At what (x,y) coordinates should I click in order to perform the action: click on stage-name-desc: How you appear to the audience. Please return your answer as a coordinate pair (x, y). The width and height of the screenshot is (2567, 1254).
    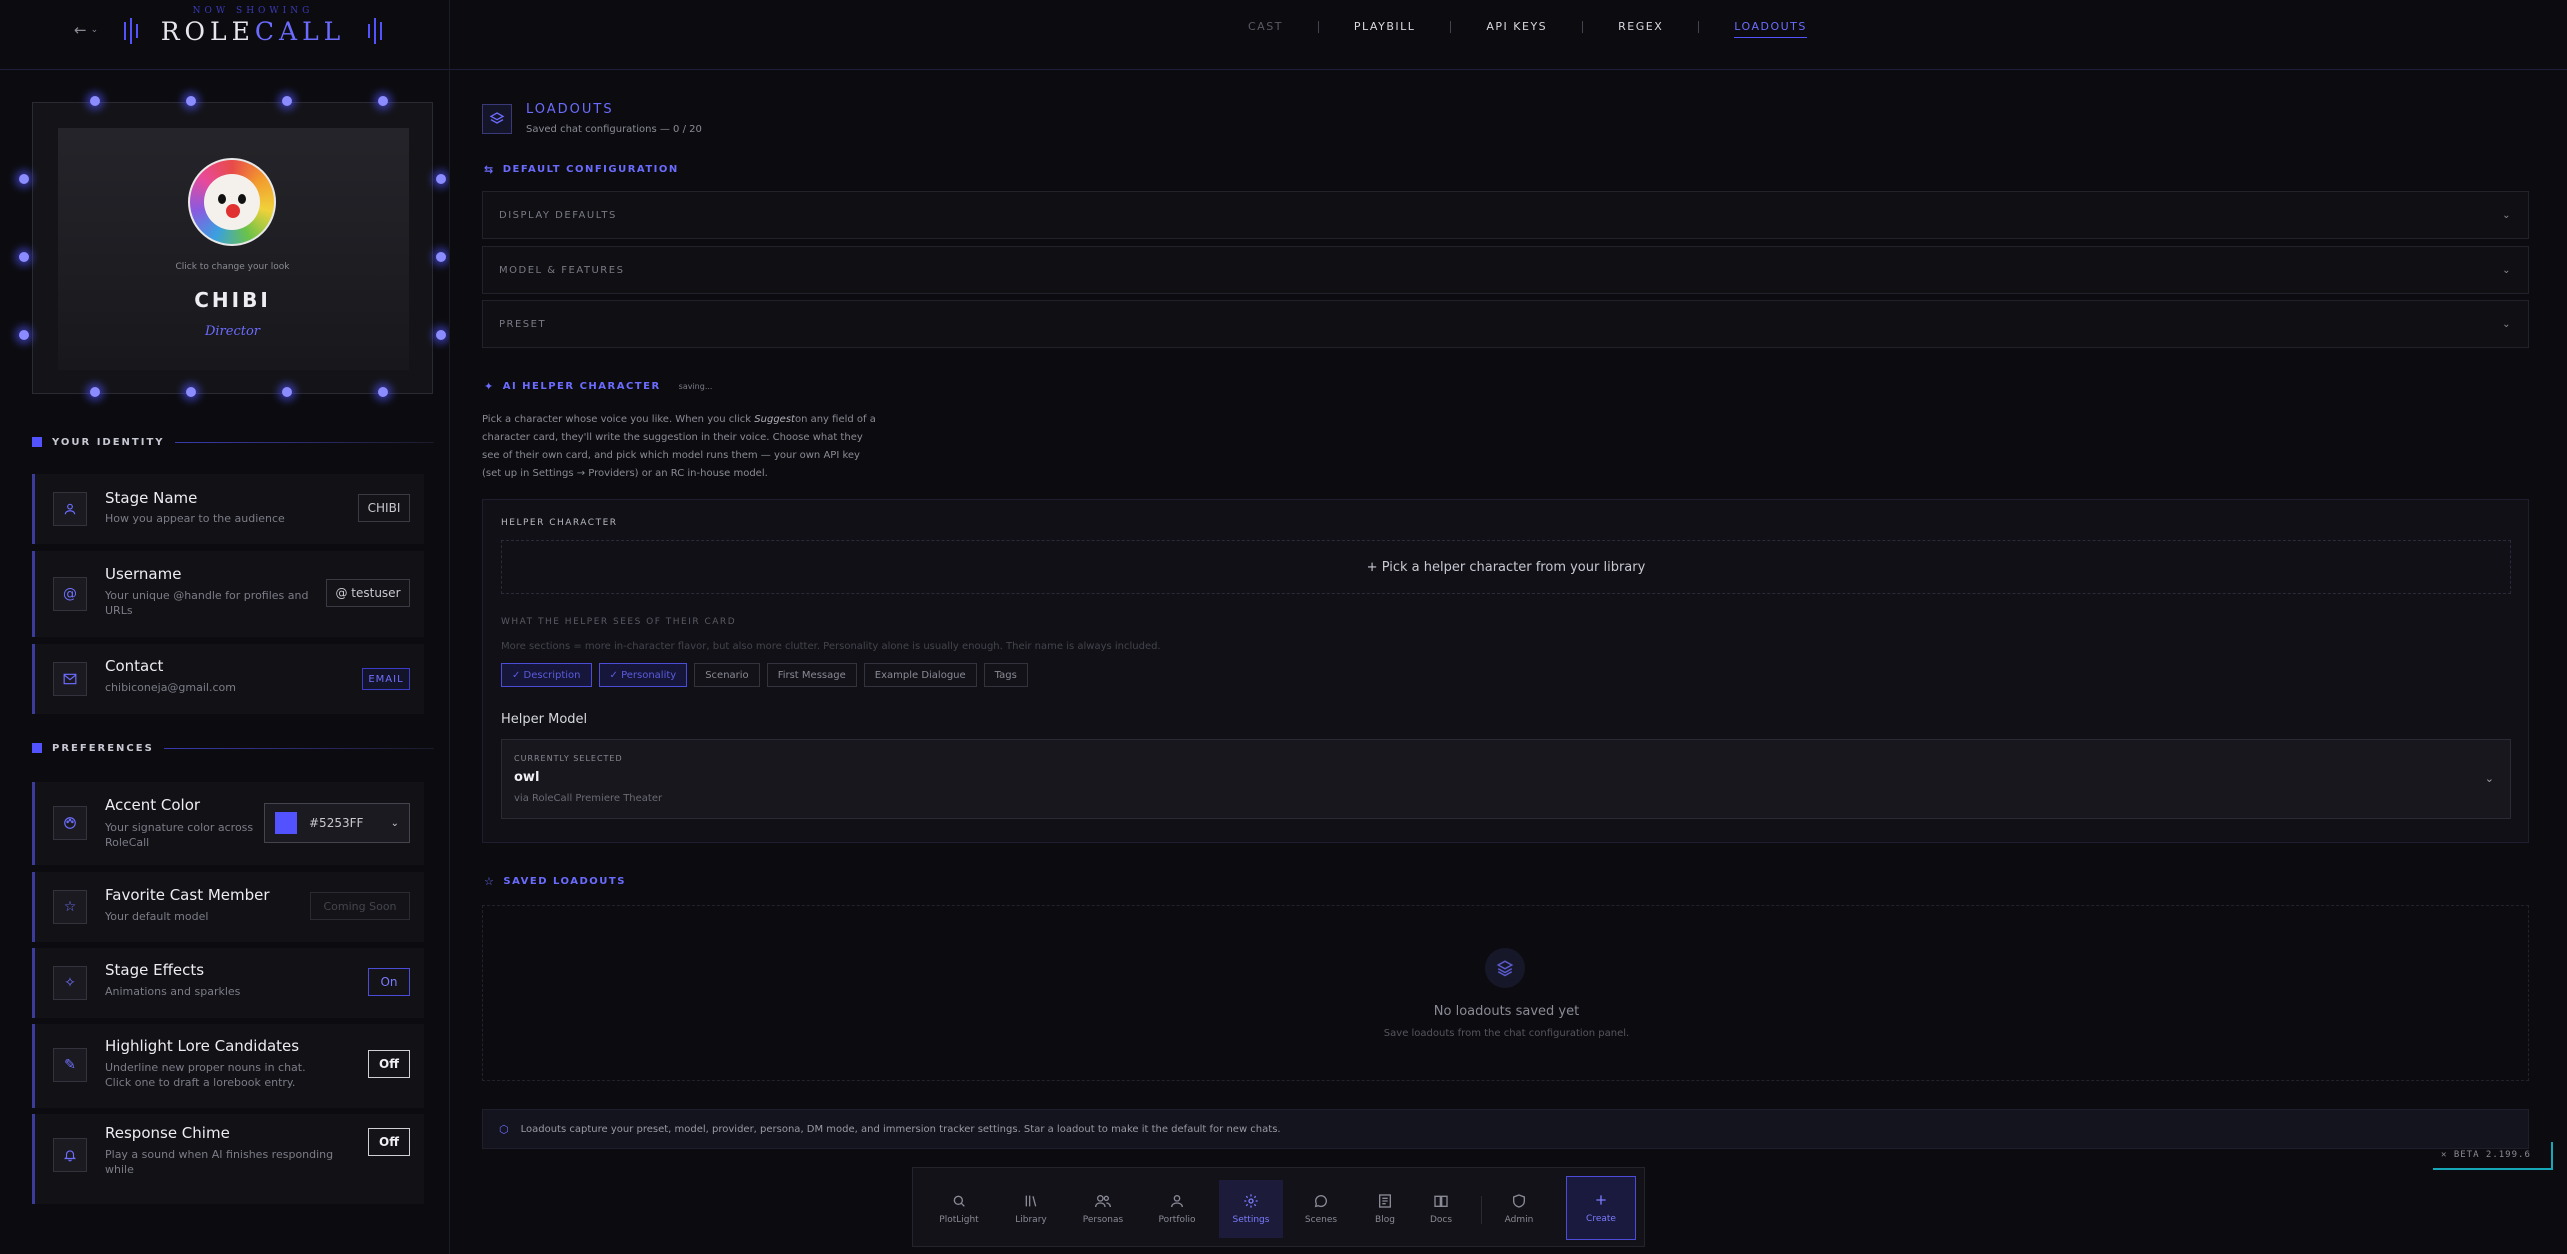
    Looking at the image, I should click on (195, 518).